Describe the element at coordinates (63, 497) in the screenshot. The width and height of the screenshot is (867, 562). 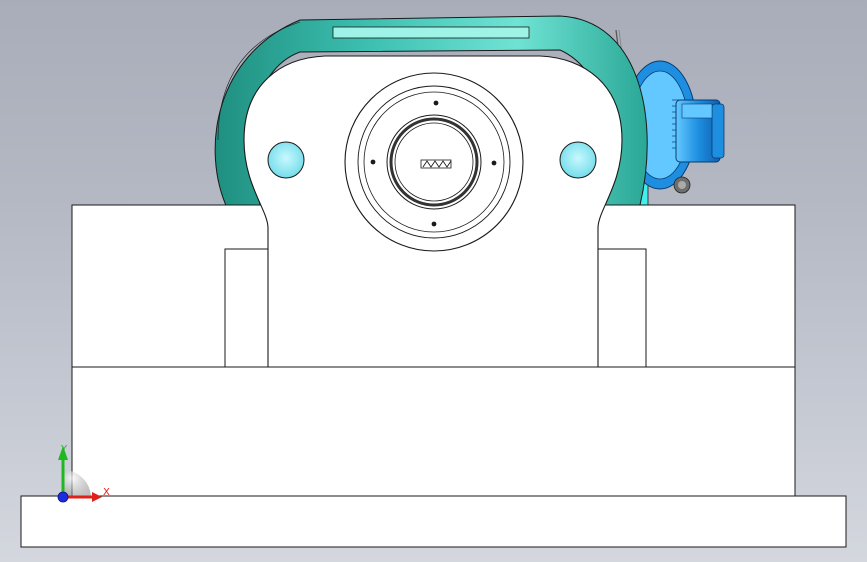
I see `z-axis-dot` at that location.